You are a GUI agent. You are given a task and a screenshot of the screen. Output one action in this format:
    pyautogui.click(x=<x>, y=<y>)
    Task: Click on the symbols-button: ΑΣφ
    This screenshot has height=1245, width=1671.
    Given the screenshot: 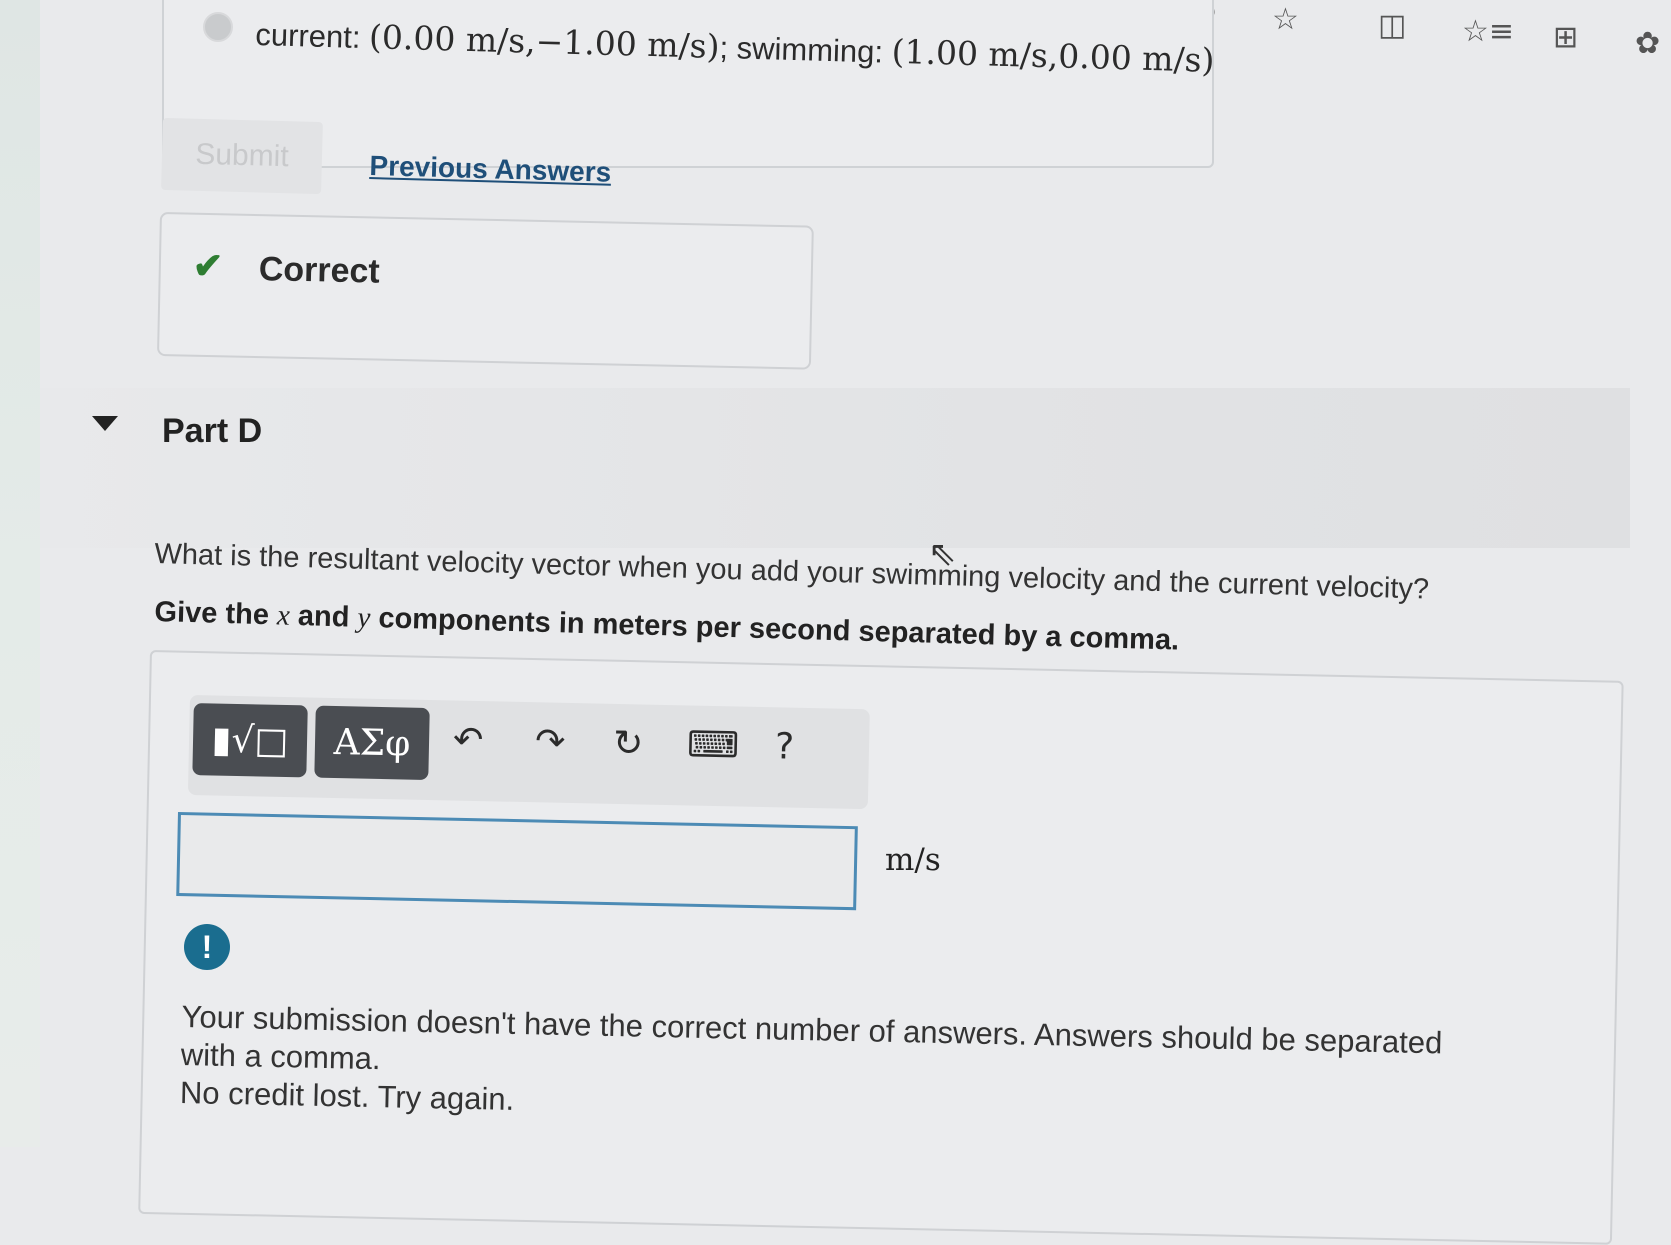 What is the action you would take?
    pyautogui.click(x=372, y=743)
    